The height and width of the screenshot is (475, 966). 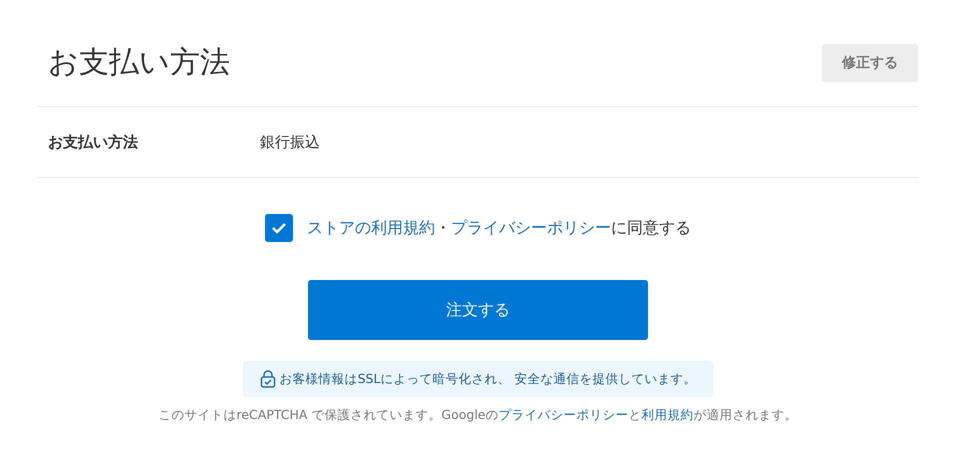 I want to click on lock-icon, so click(x=268, y=379).